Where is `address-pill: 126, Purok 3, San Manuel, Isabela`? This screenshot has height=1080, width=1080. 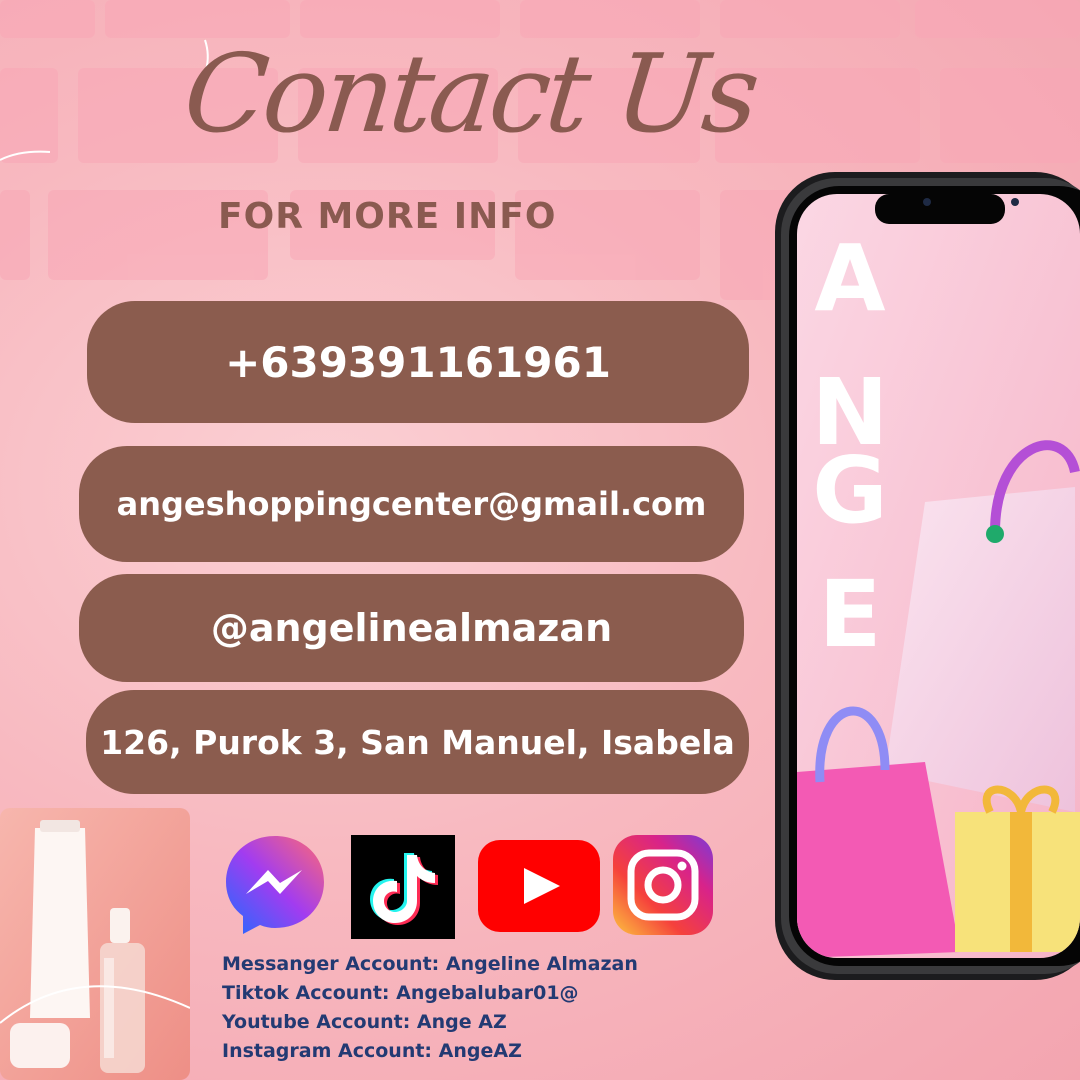 address-pill: 126, Purok 3, San Manuel, Isabela is located at coordinates (417, 742).